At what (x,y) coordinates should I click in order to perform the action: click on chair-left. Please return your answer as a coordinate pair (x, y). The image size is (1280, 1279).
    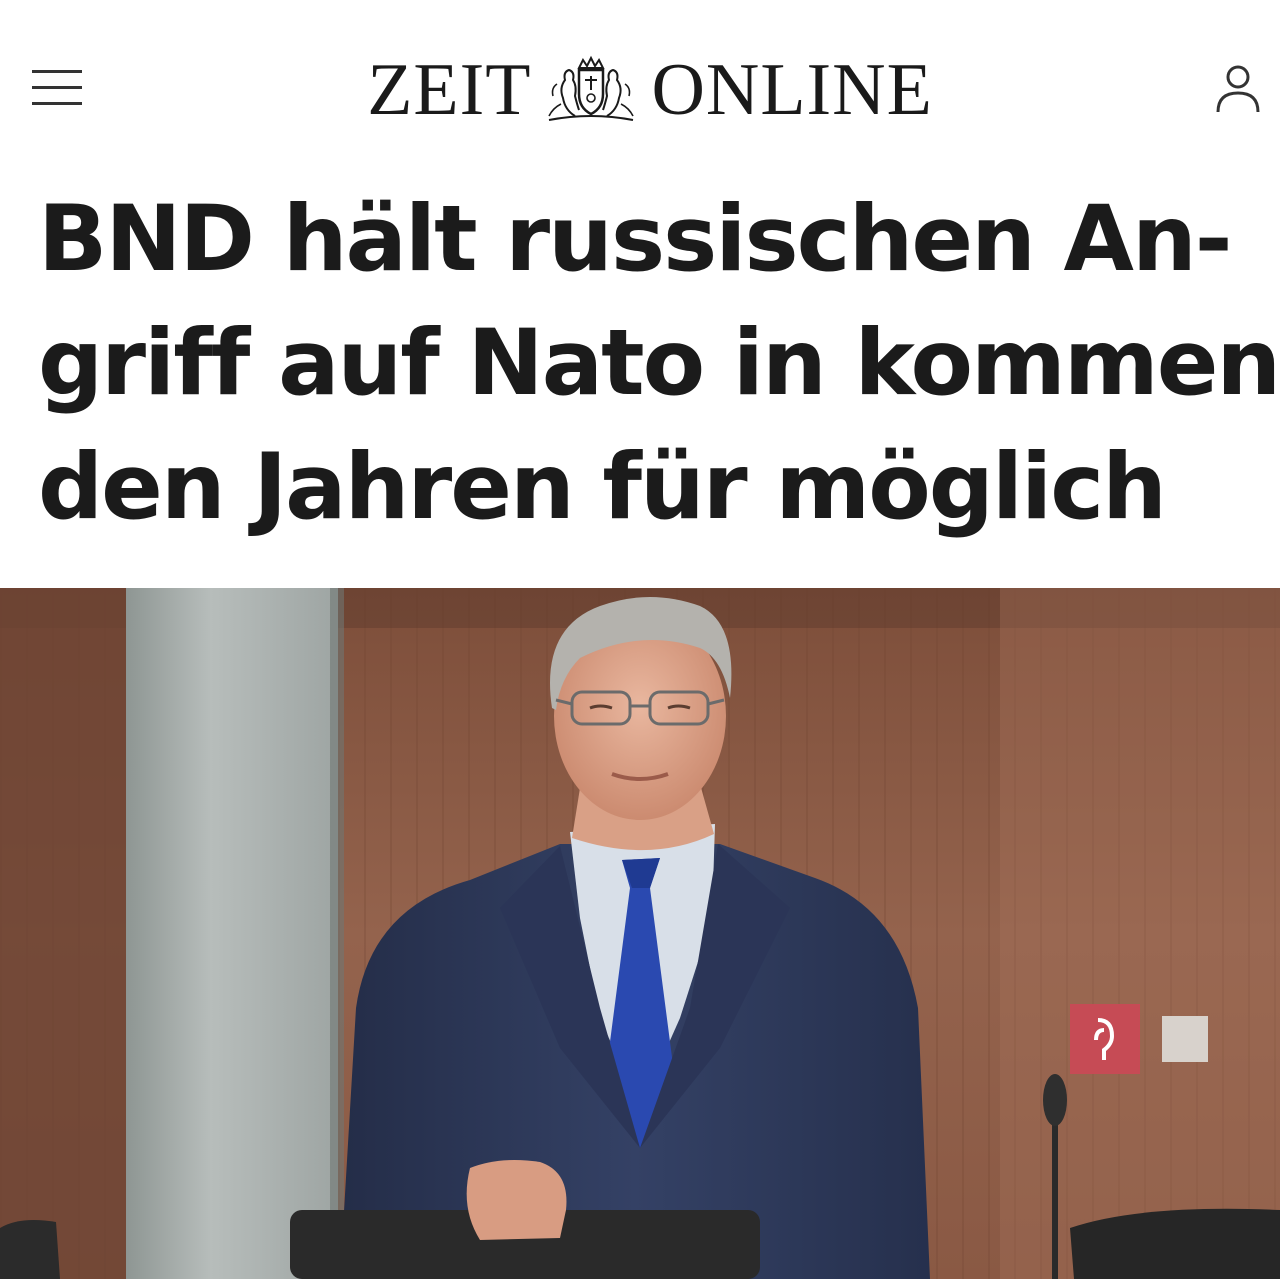
    Looking at the image, I should click on (30, 1249).